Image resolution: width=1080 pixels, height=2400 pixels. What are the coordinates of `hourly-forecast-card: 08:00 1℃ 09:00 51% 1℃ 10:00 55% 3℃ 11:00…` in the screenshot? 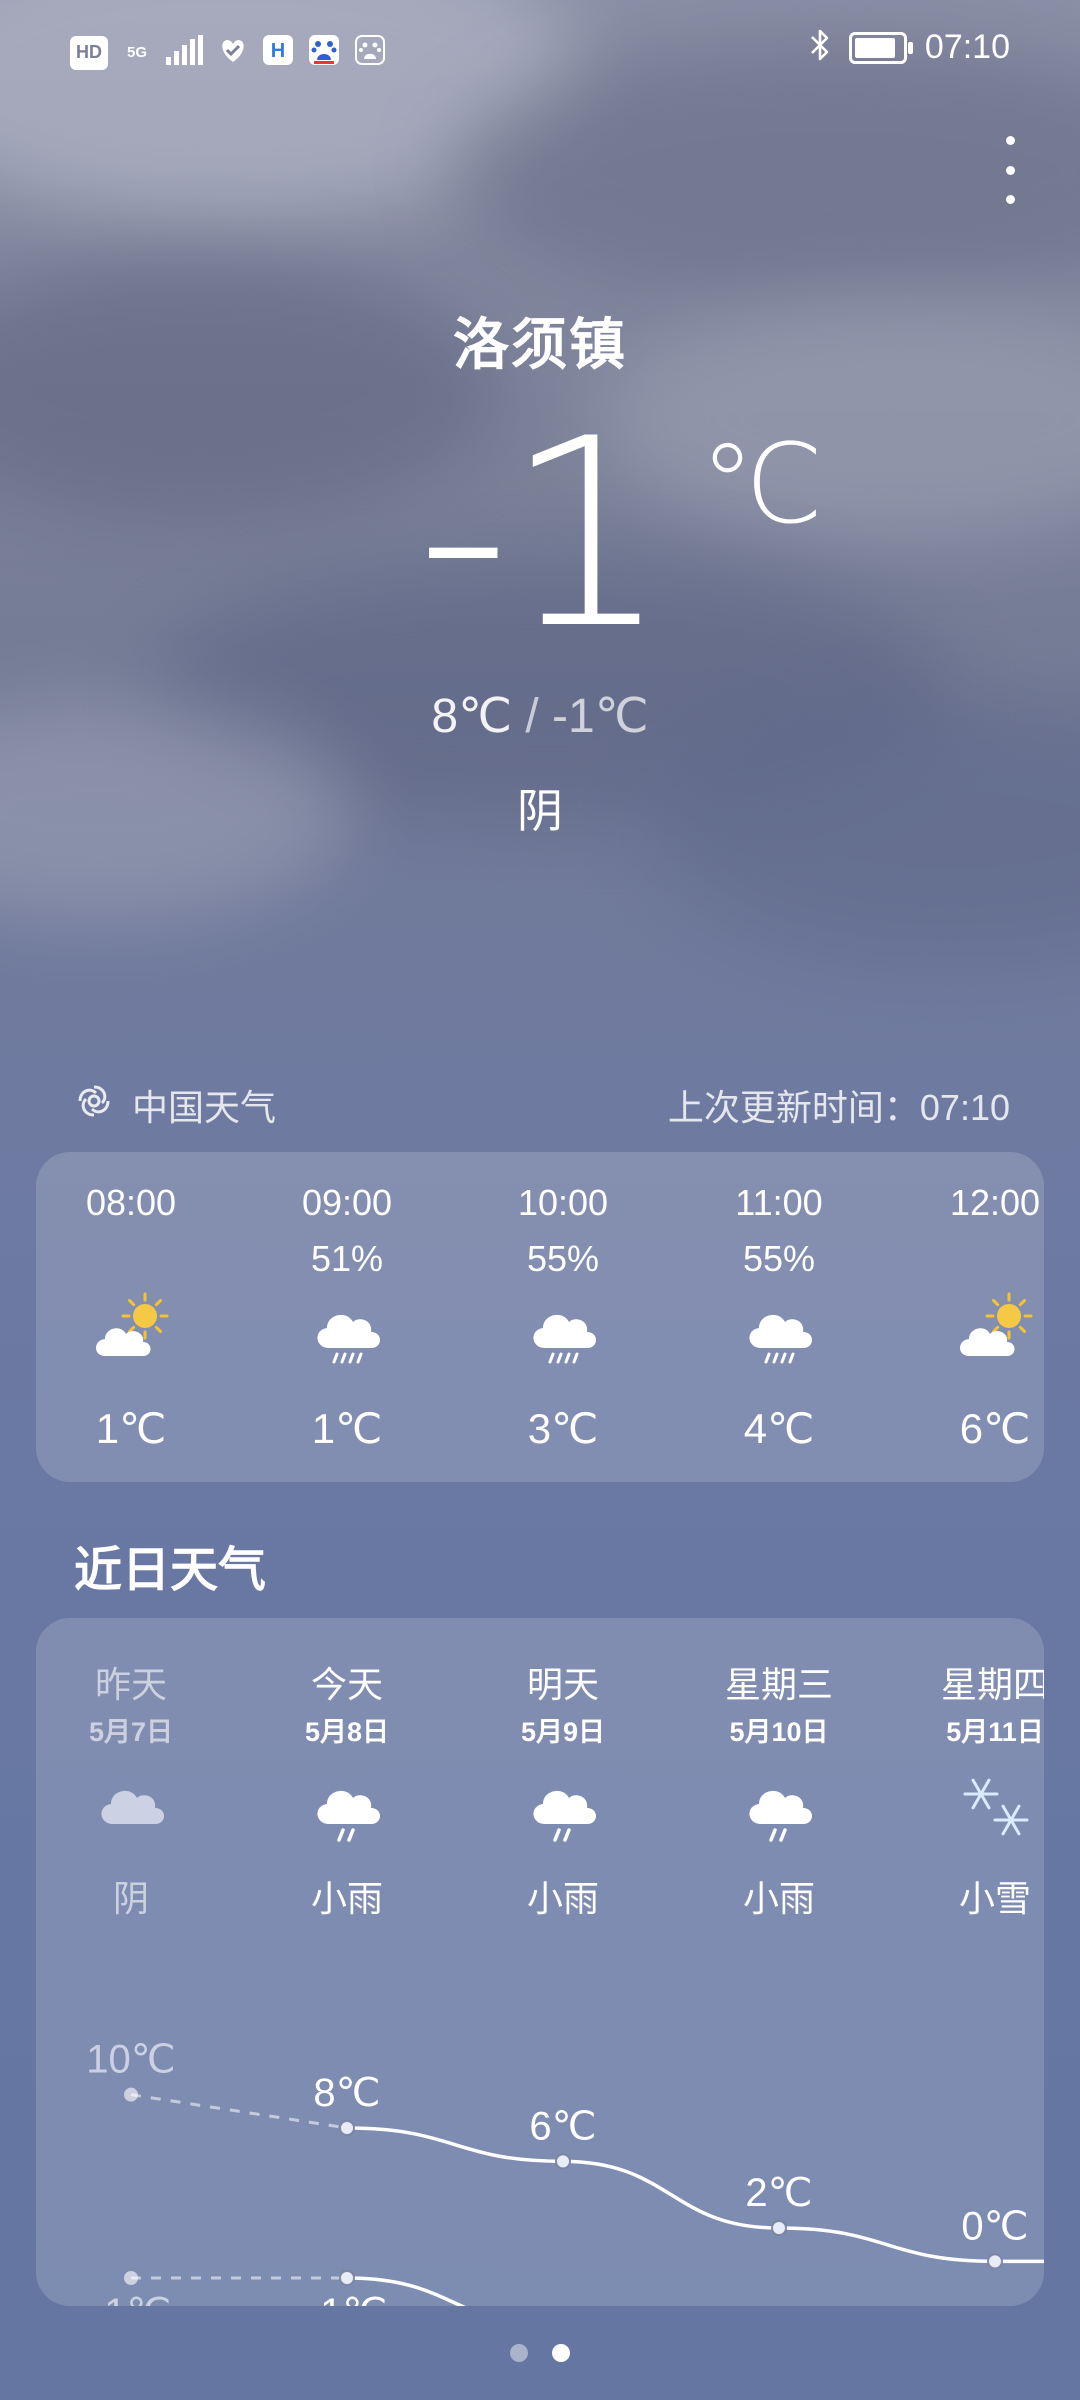 It's located at (540, 1317).